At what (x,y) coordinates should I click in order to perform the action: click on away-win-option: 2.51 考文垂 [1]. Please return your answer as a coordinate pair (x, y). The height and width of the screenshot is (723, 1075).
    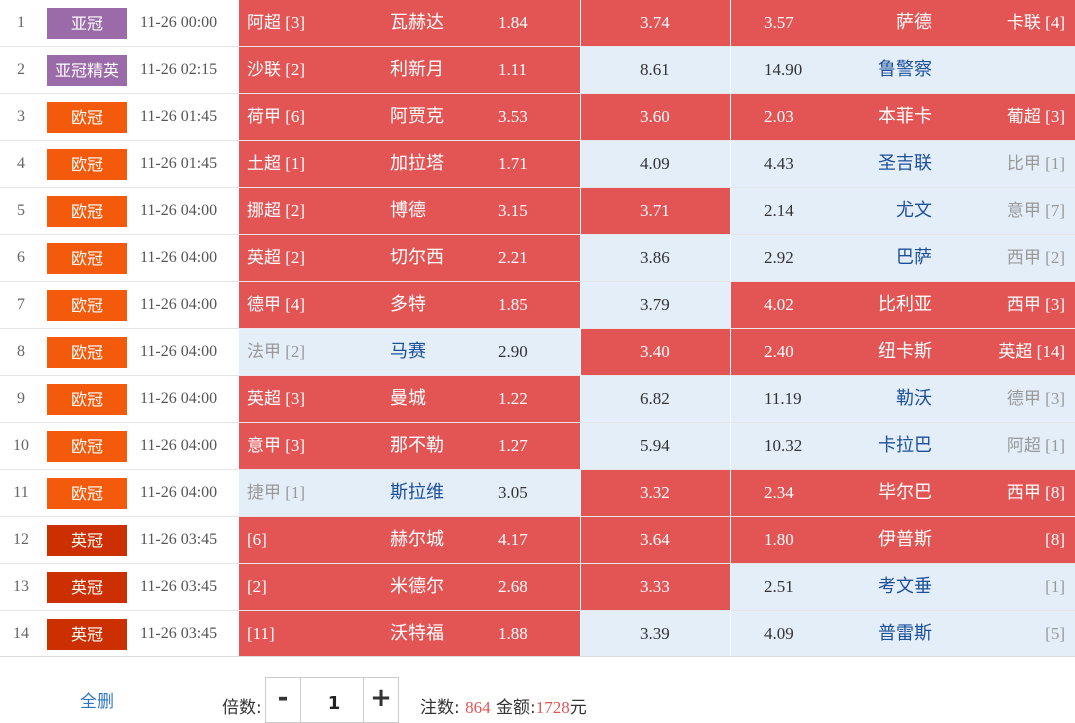
    Looking at the image, I should click on (903, 587).